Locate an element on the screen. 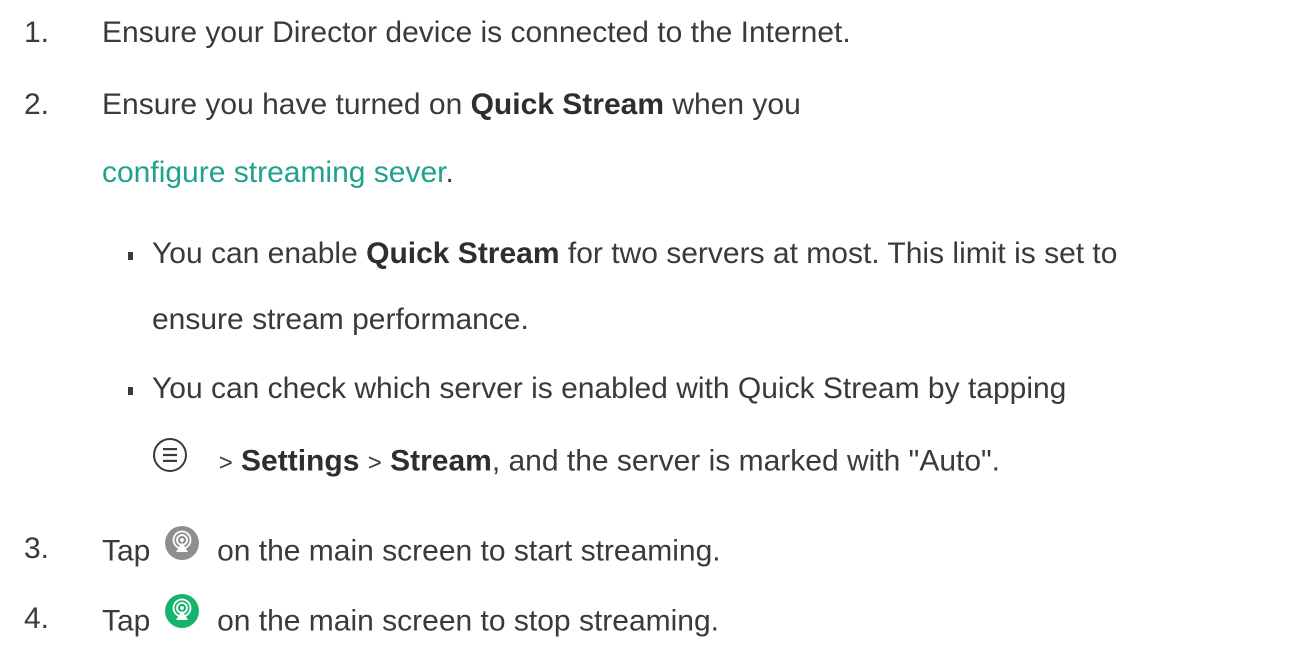  step-text-post: on the main screen to start streaming. is located at coordinates (469, 551).